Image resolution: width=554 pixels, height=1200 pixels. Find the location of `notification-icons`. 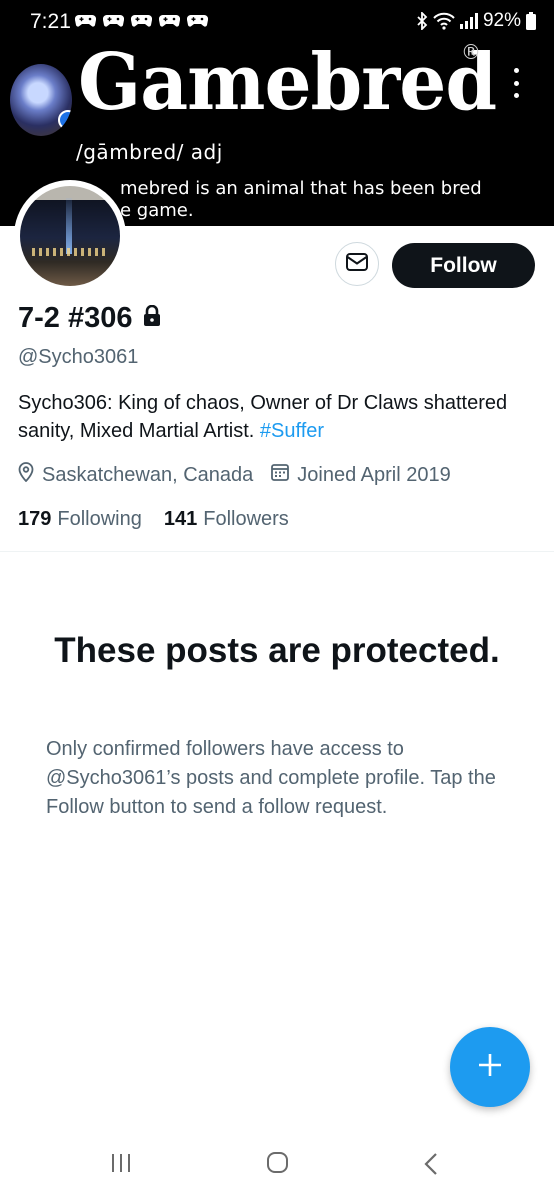

notification-icons is located at coordinates (141, 20).